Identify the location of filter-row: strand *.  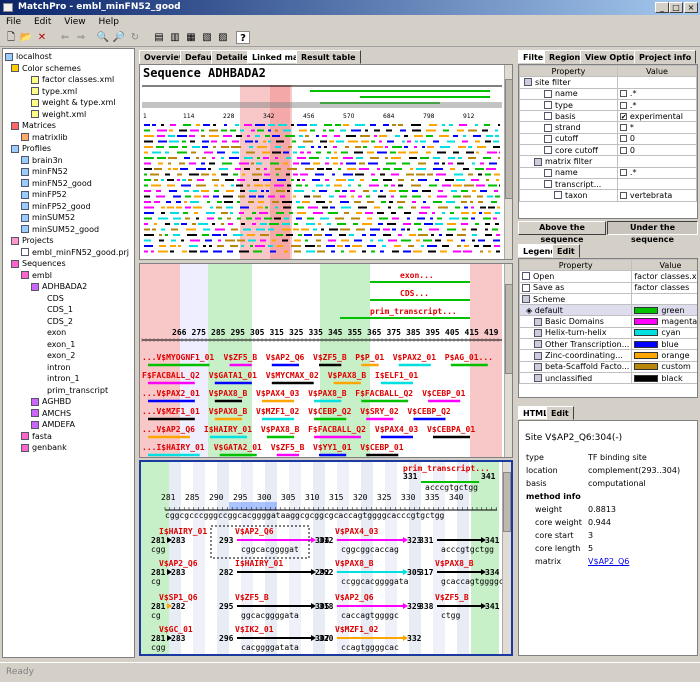
(608, 127).